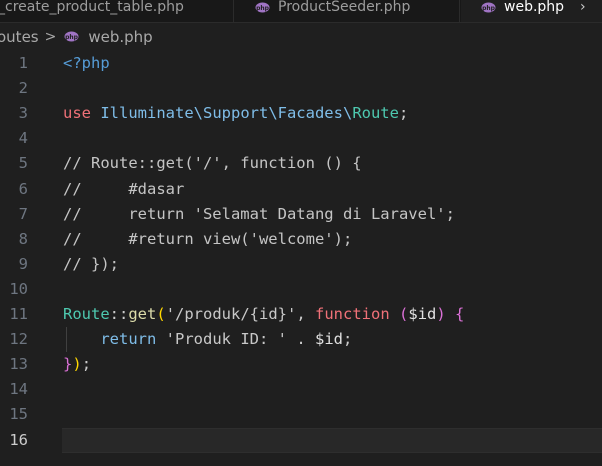  Describe the element at coordinates (460, 314) in the screenshot. I see `code-token: {` at that location.